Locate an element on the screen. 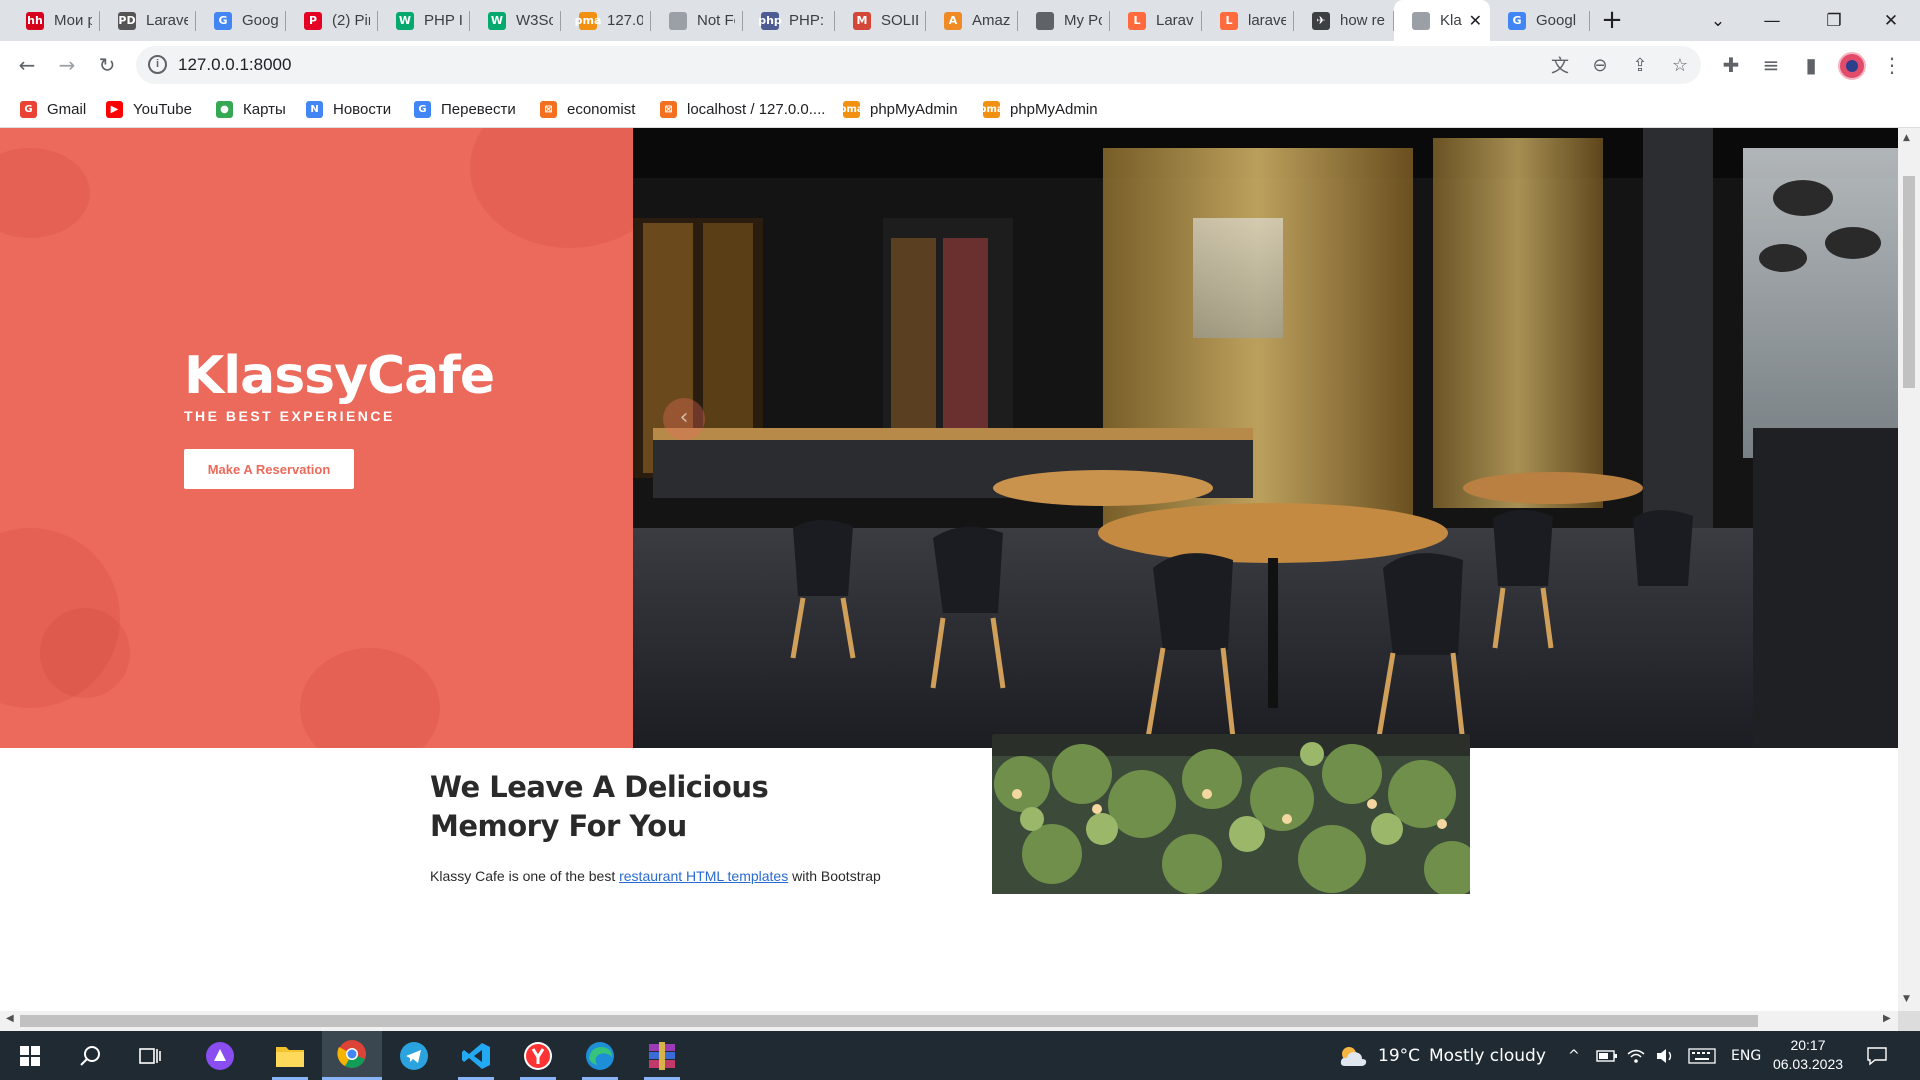 The height and width of the screenshot is (1080, 1920). profile-avatar is located at coordinates (1852, 66).